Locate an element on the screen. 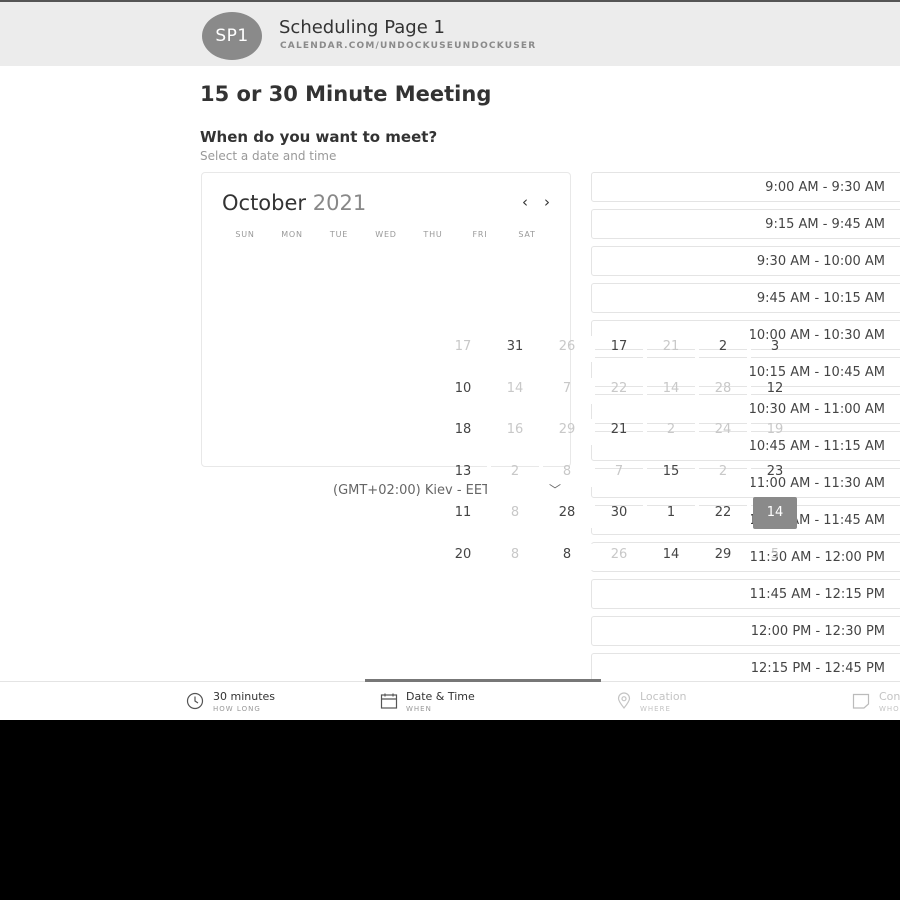 The image size is (900, 900). prompt-heading: When do you want to meet? is located at coordinates (319, 137).